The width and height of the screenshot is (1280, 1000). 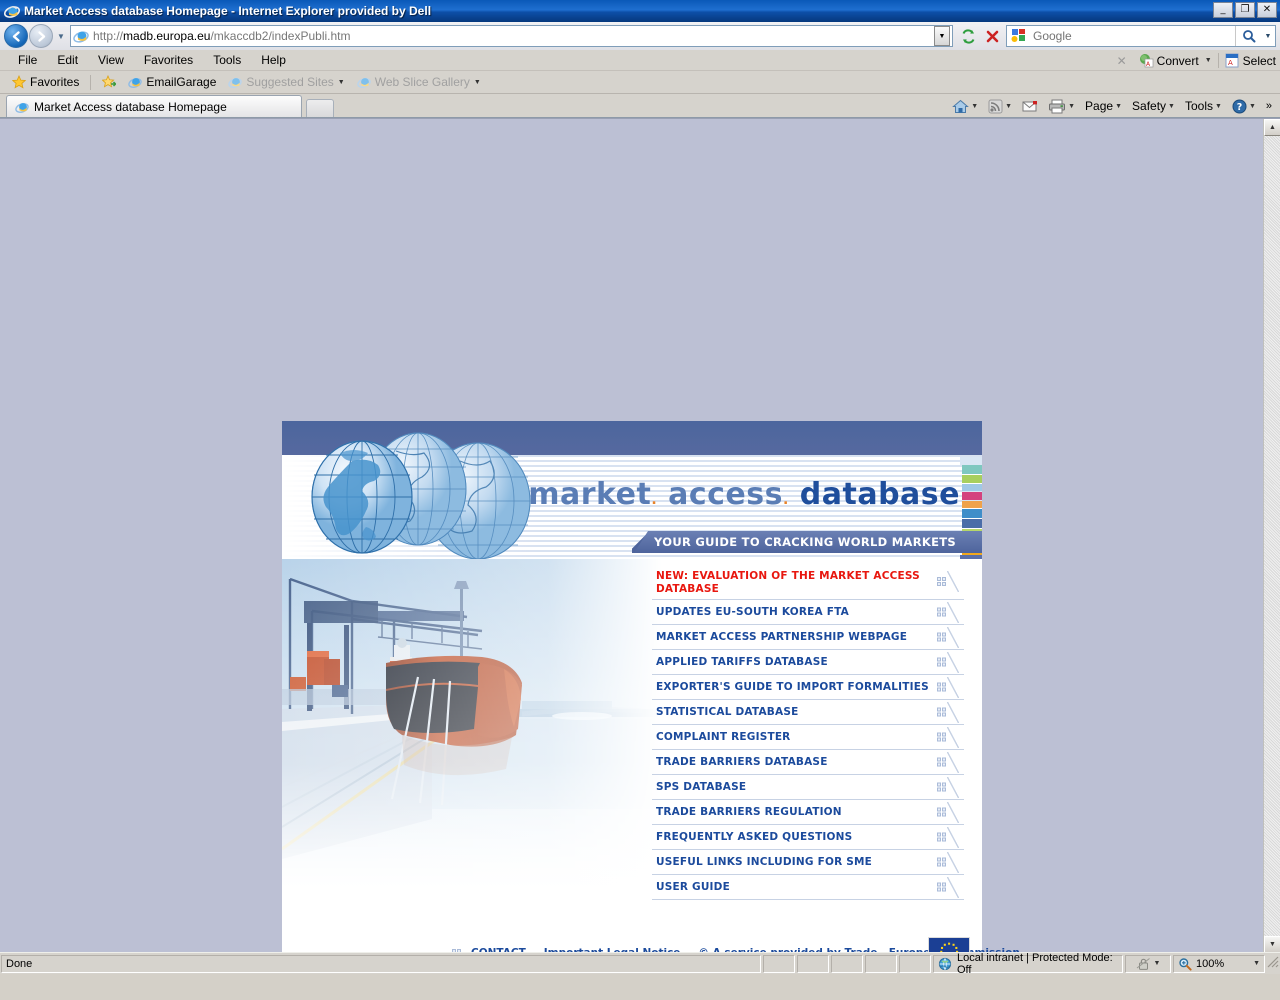 I want to click on scroll-down-button: ▼, so click(x=1272, y=944).